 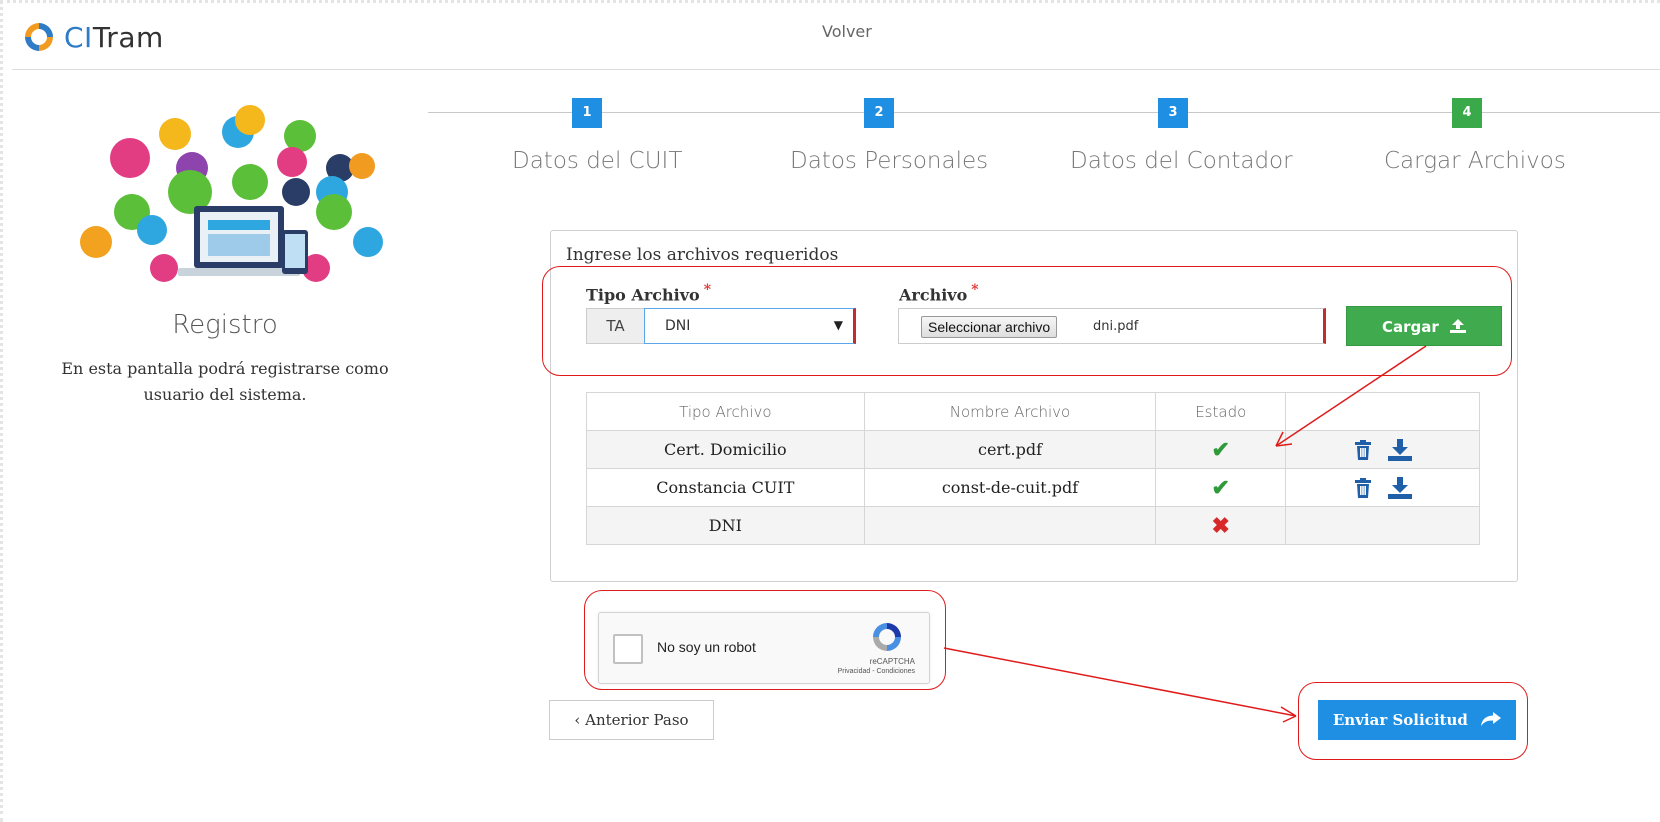 I want to click on column-header, so click(x=1382, y=411).